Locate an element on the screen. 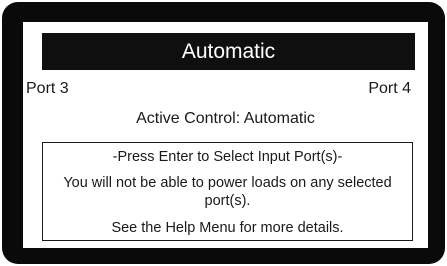 This screenshot has width=447, height=266. mode-title: Automatic is located at coordinates (228, 51).